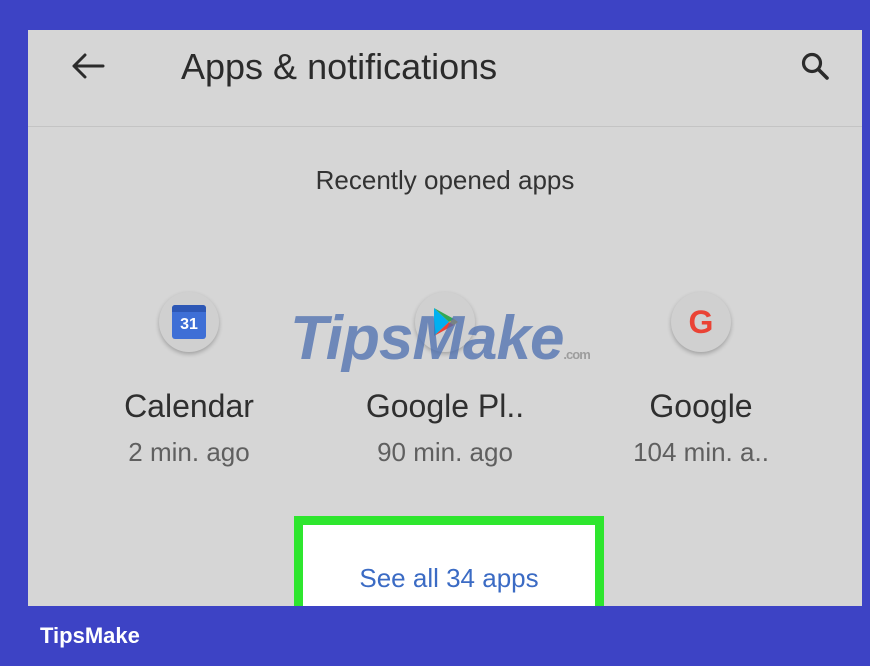 Image resolution: width=870 pixels, height=666 pixels. I want to click on app-time: 104 min. a.., so click(701, 452).